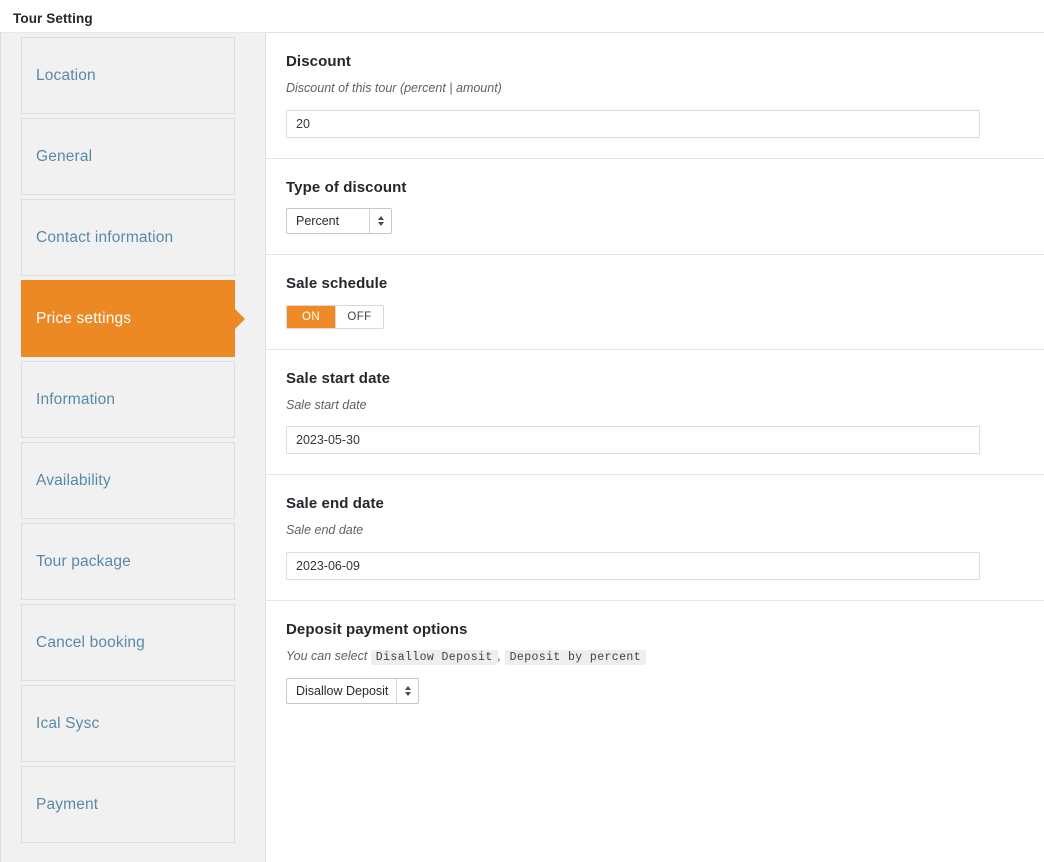  I want to click on sidebar-item-label: Location, so click(66, 75).